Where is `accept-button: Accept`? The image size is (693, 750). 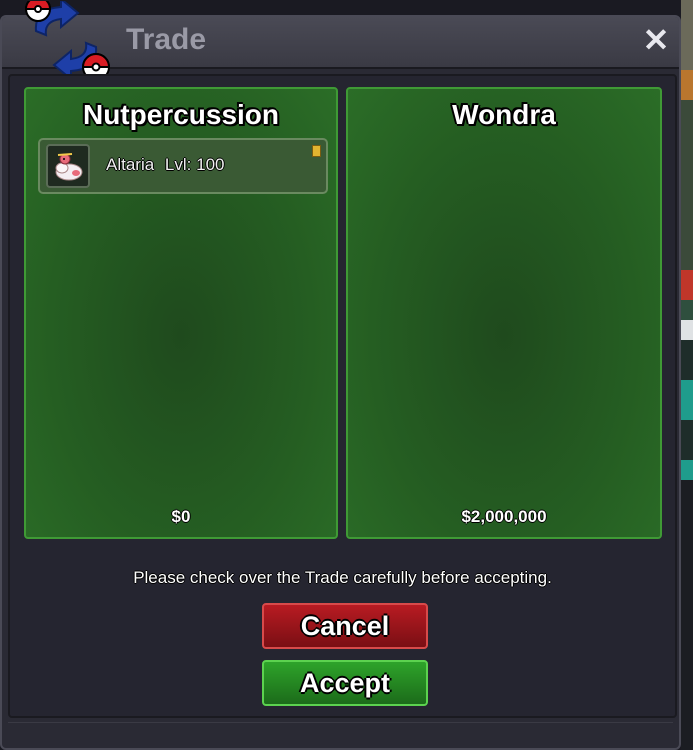 accept-button: Accept is located at coordinates (345, 683).